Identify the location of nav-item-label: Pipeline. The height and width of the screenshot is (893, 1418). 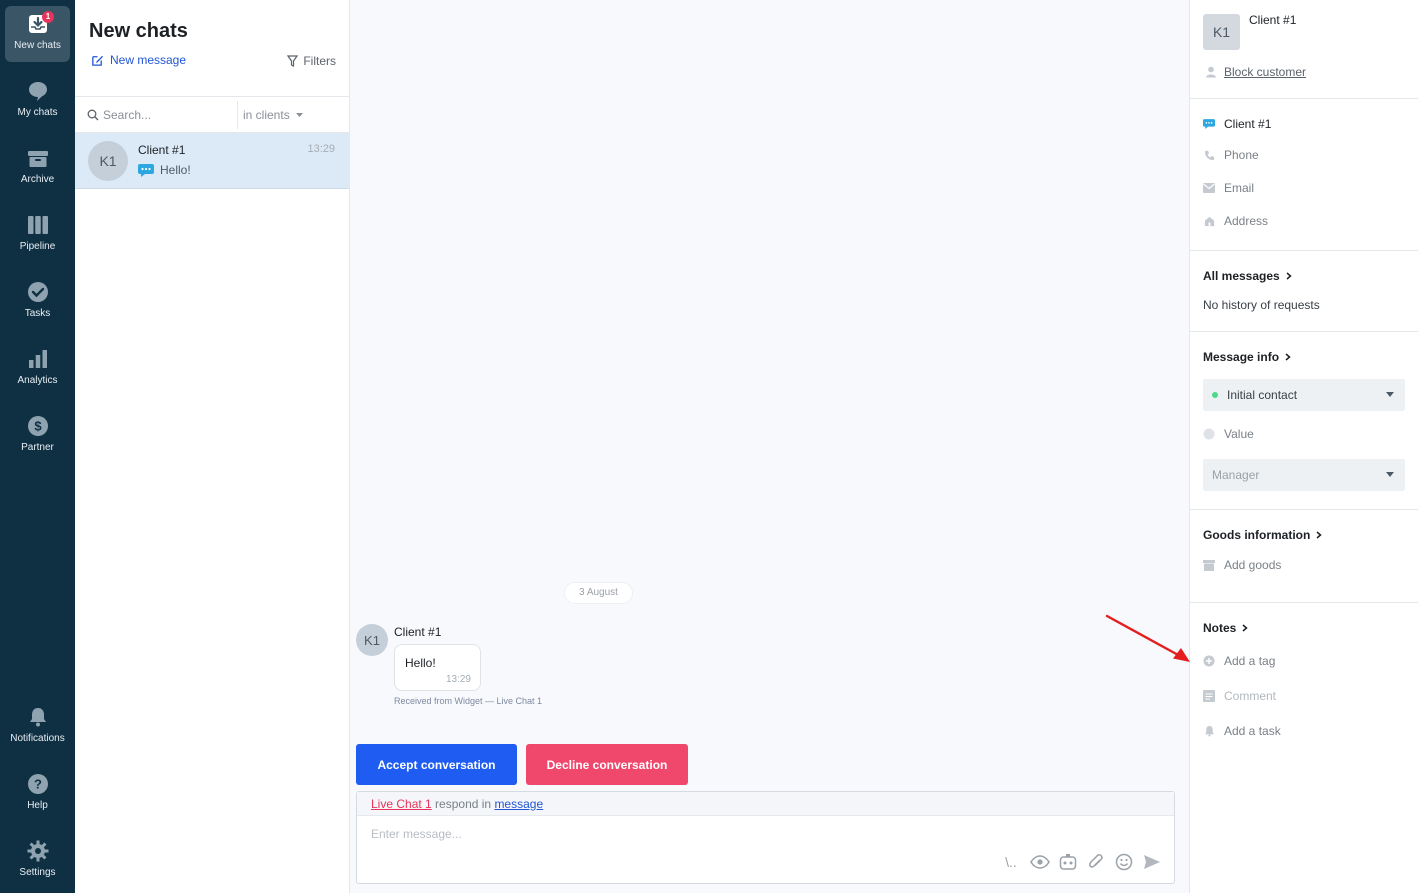
(37, 246).